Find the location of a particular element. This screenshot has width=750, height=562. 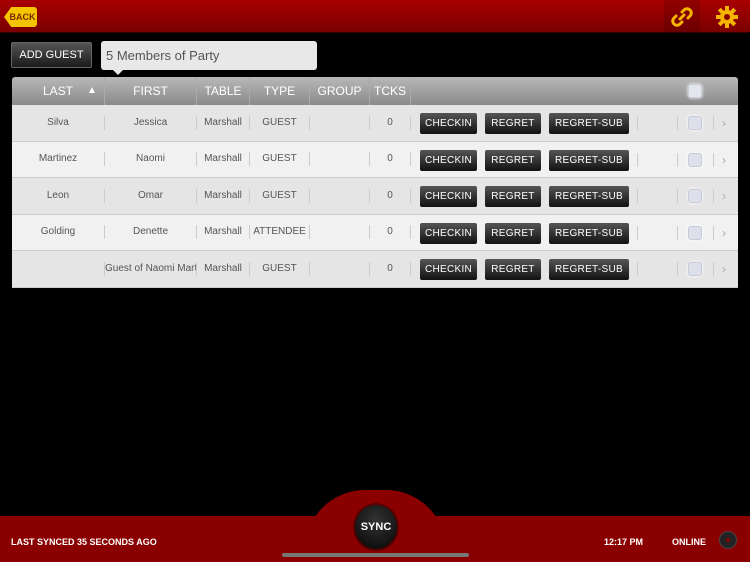

column-table: TABLE is located at coordinates (223, 91).